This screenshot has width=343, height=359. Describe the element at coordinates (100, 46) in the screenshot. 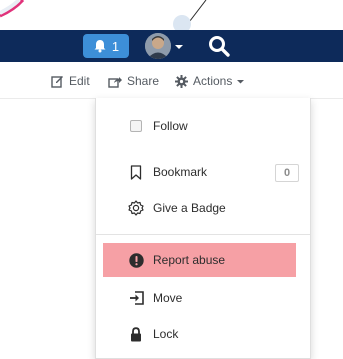

I see `bell-icon` at that location.